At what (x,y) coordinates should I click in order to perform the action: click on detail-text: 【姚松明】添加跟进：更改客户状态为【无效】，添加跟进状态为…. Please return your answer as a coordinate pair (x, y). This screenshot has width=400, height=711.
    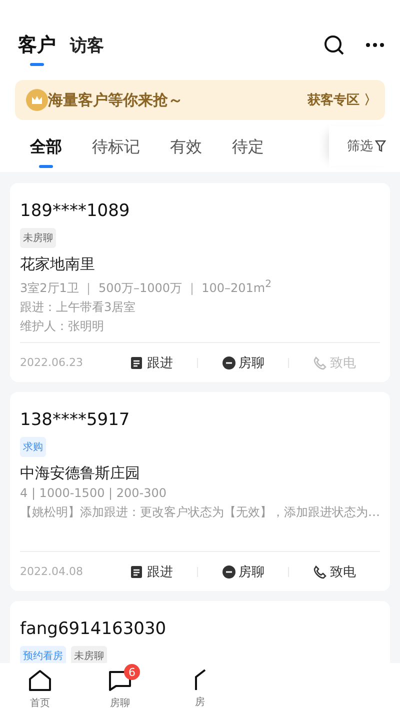
    Looking at the image, I should click on (200, 512).